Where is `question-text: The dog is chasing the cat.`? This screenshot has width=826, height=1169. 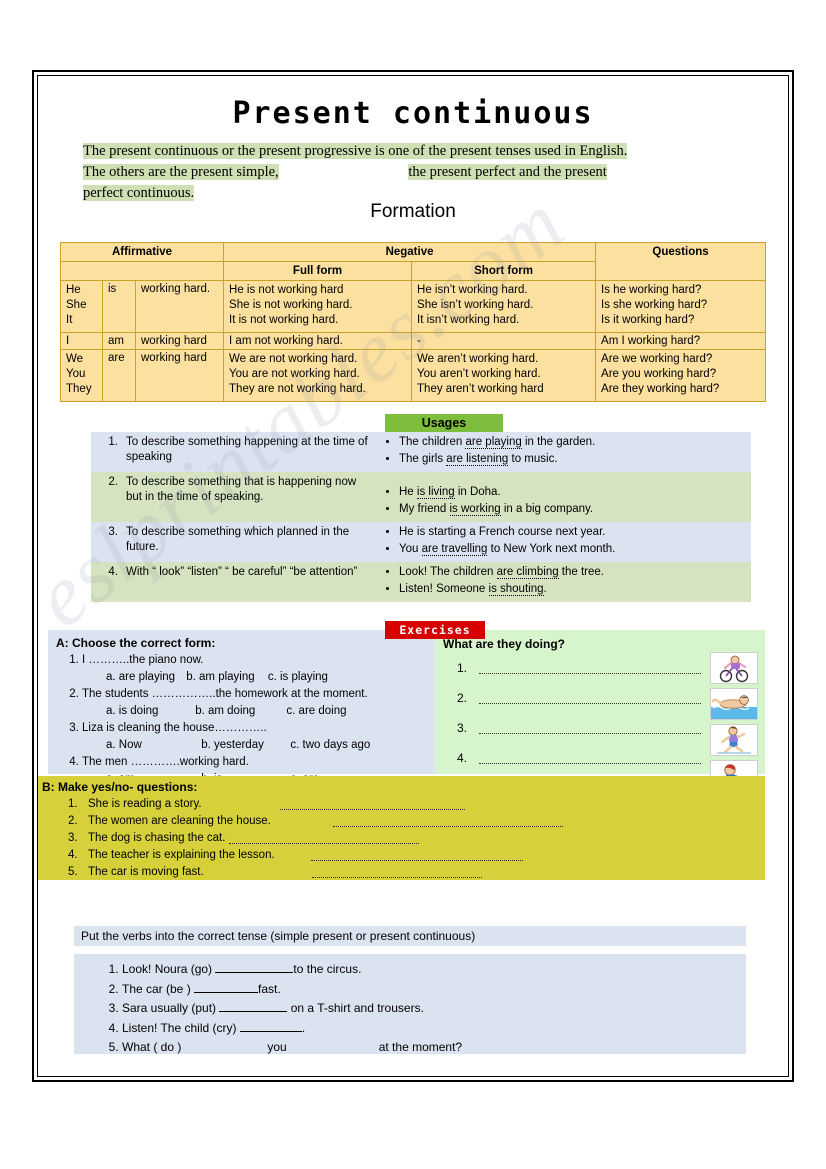
question-text: The dog is chasing the cat. is located at coordinates (157, 838).